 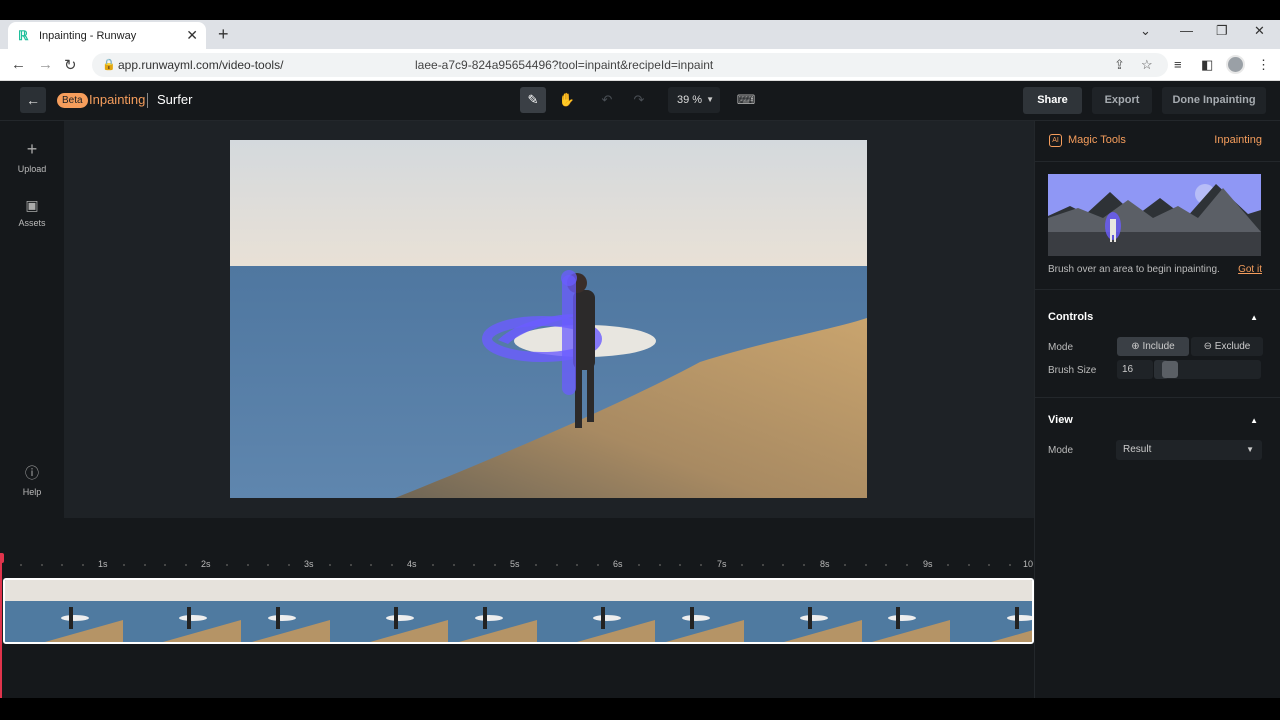 What do you see at coordinates (32, 223) in the screenshot?
I see `assets-label: Assets` at bounding box center [32, 223].